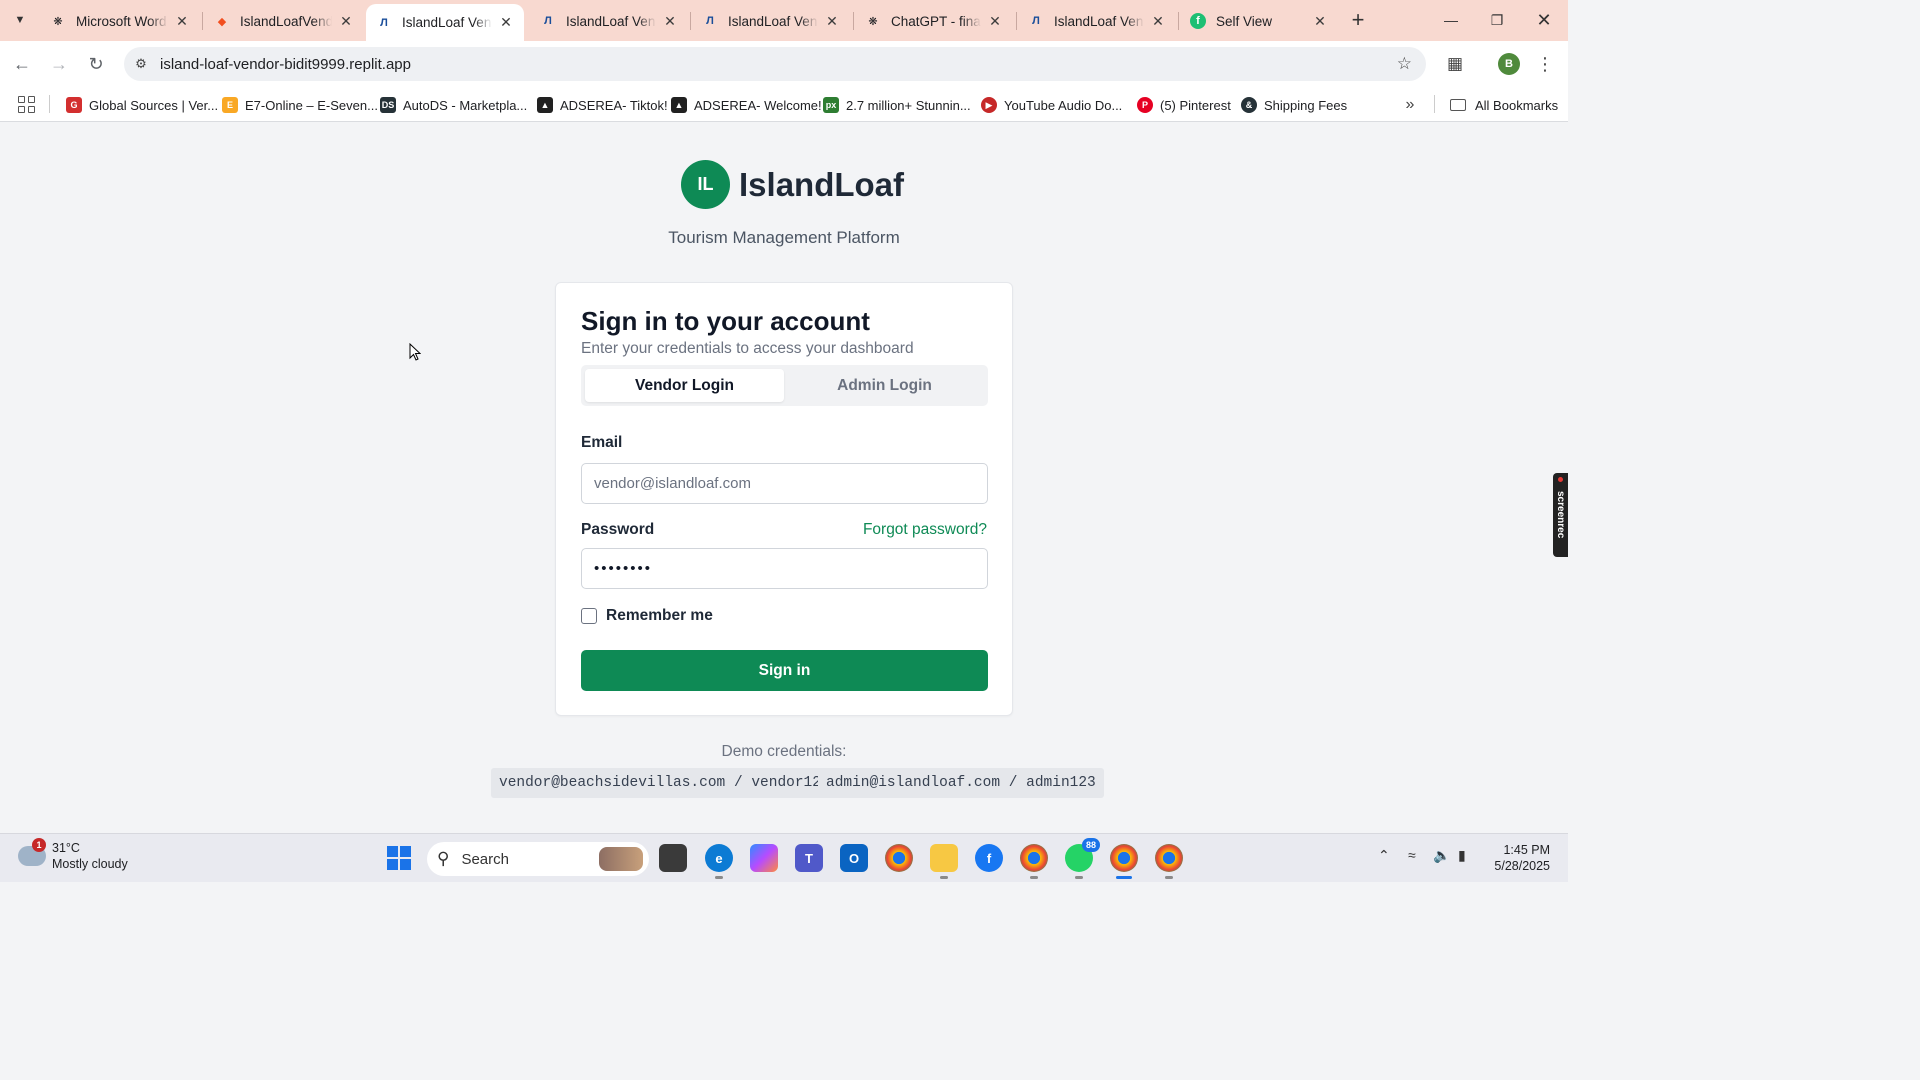 The width and height of the screenshot is (1920, 1080). What do you see at coordinates (1082, 855) in the screenshot?
I see `whatsapp-icon: 88` at bounding box center [1082, 855].